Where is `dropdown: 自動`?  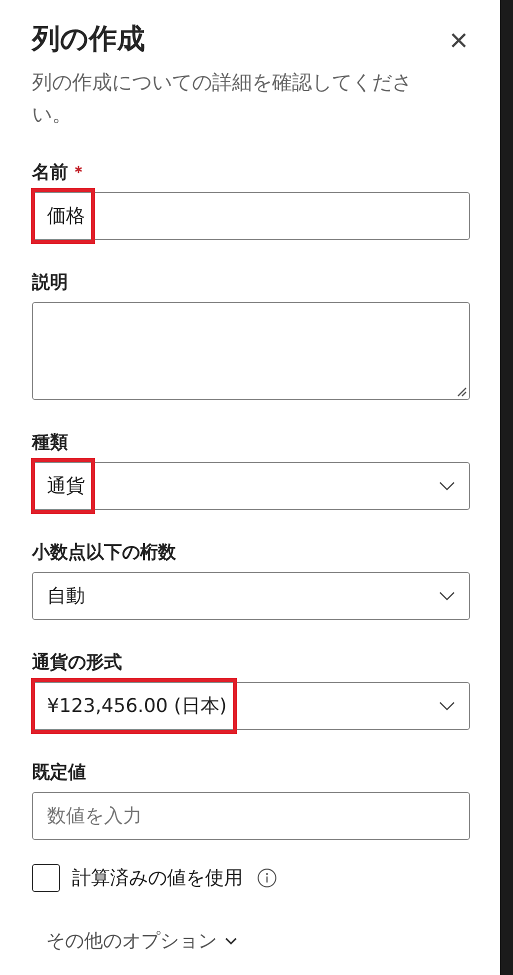
dropdown: 自動 is located at coordinates (251, 596).